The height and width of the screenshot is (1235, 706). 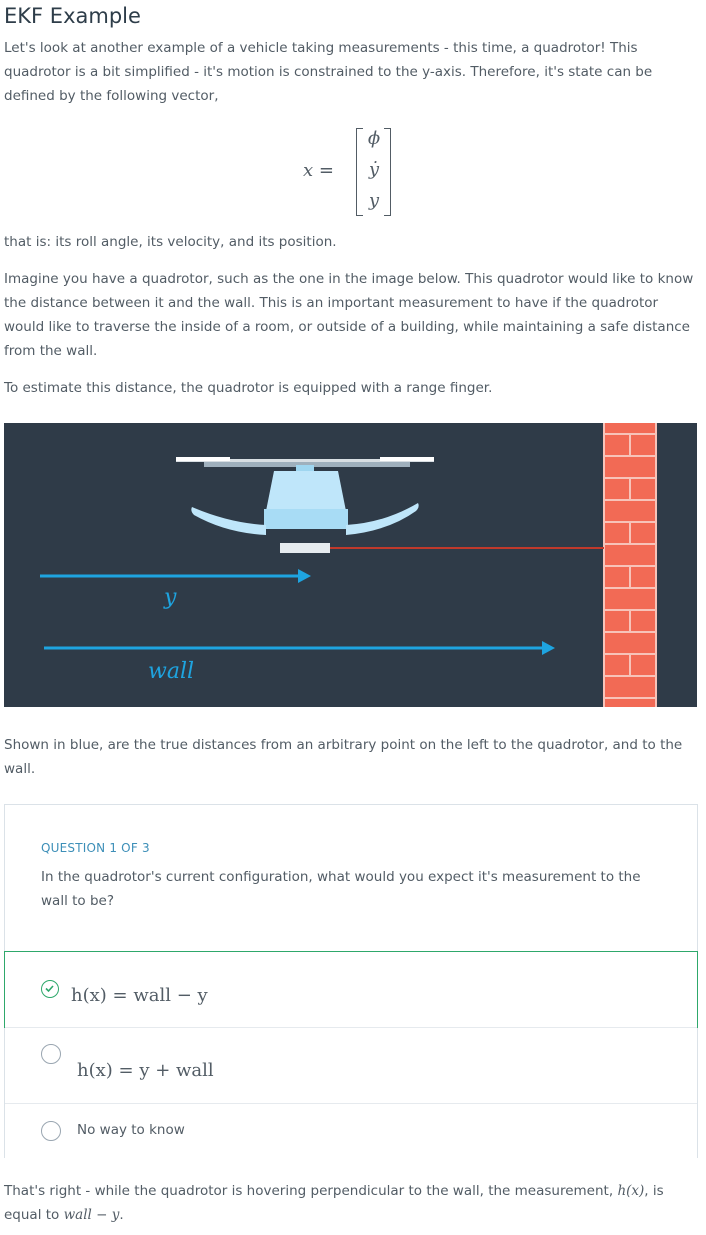 What do you see at coordinates (351, 989) in the screenshot?
I see `option-wall-minus-y: h(x) = wall − y` at bounding box center [351, 989].